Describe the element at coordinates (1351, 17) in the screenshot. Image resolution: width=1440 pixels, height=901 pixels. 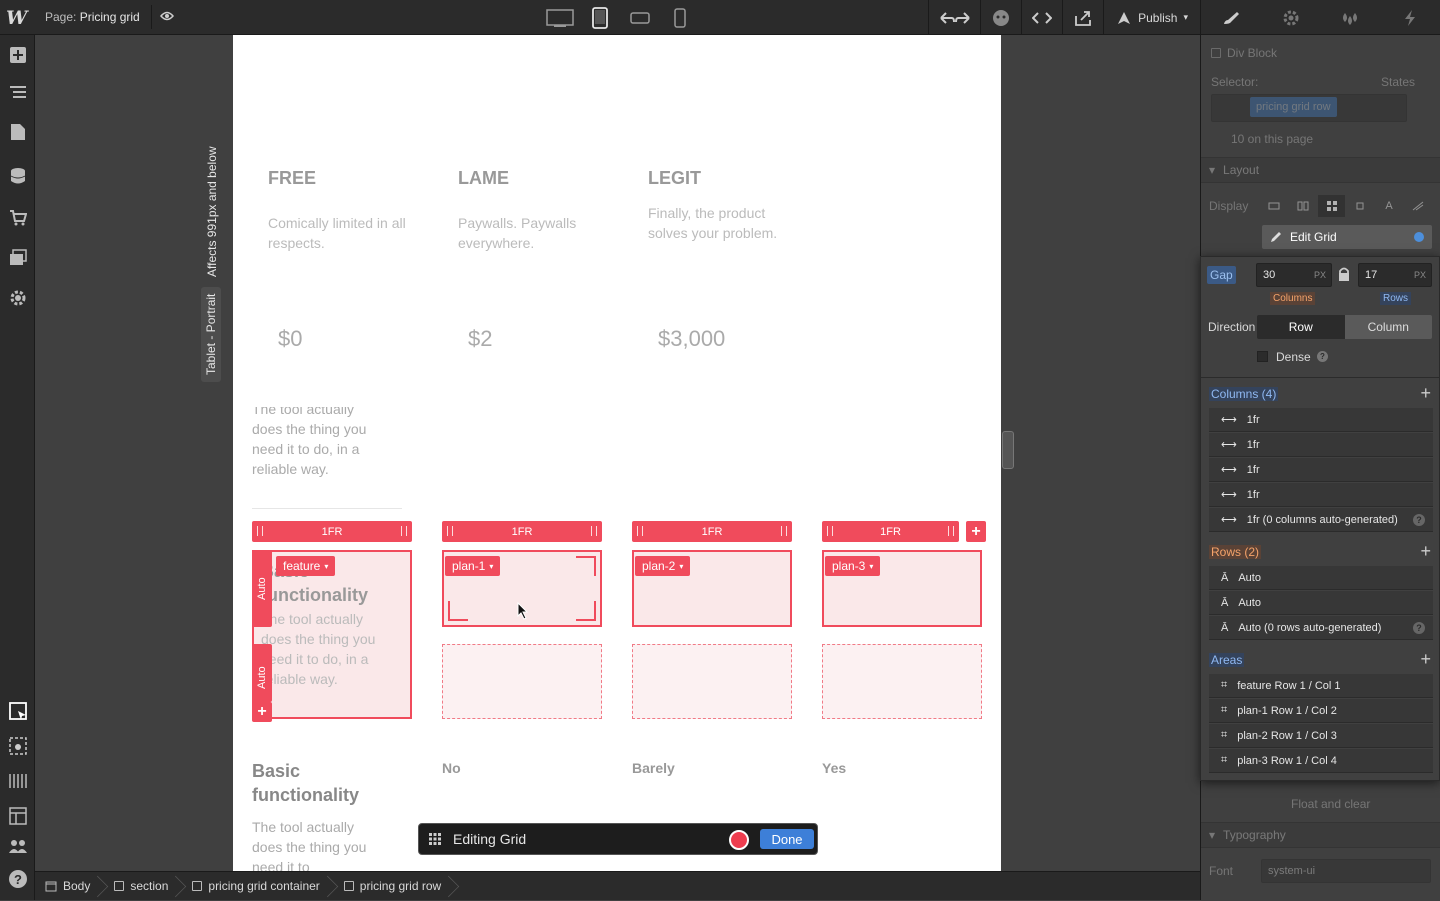
I see `symbols-drops-icon` at that location.